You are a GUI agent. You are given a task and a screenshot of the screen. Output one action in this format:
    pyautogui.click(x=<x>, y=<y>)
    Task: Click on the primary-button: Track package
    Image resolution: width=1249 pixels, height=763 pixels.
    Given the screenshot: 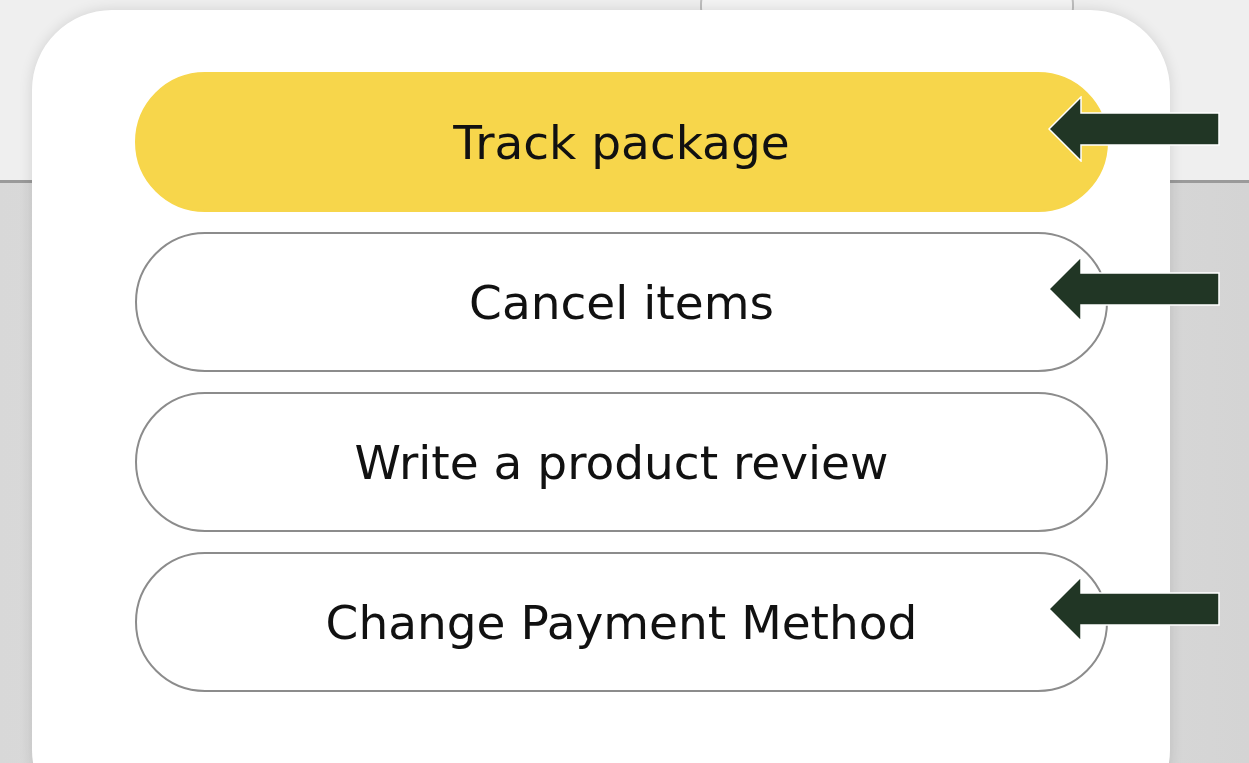 What is the action you would take?
    pyautogui.click(x=621, y=142)
    